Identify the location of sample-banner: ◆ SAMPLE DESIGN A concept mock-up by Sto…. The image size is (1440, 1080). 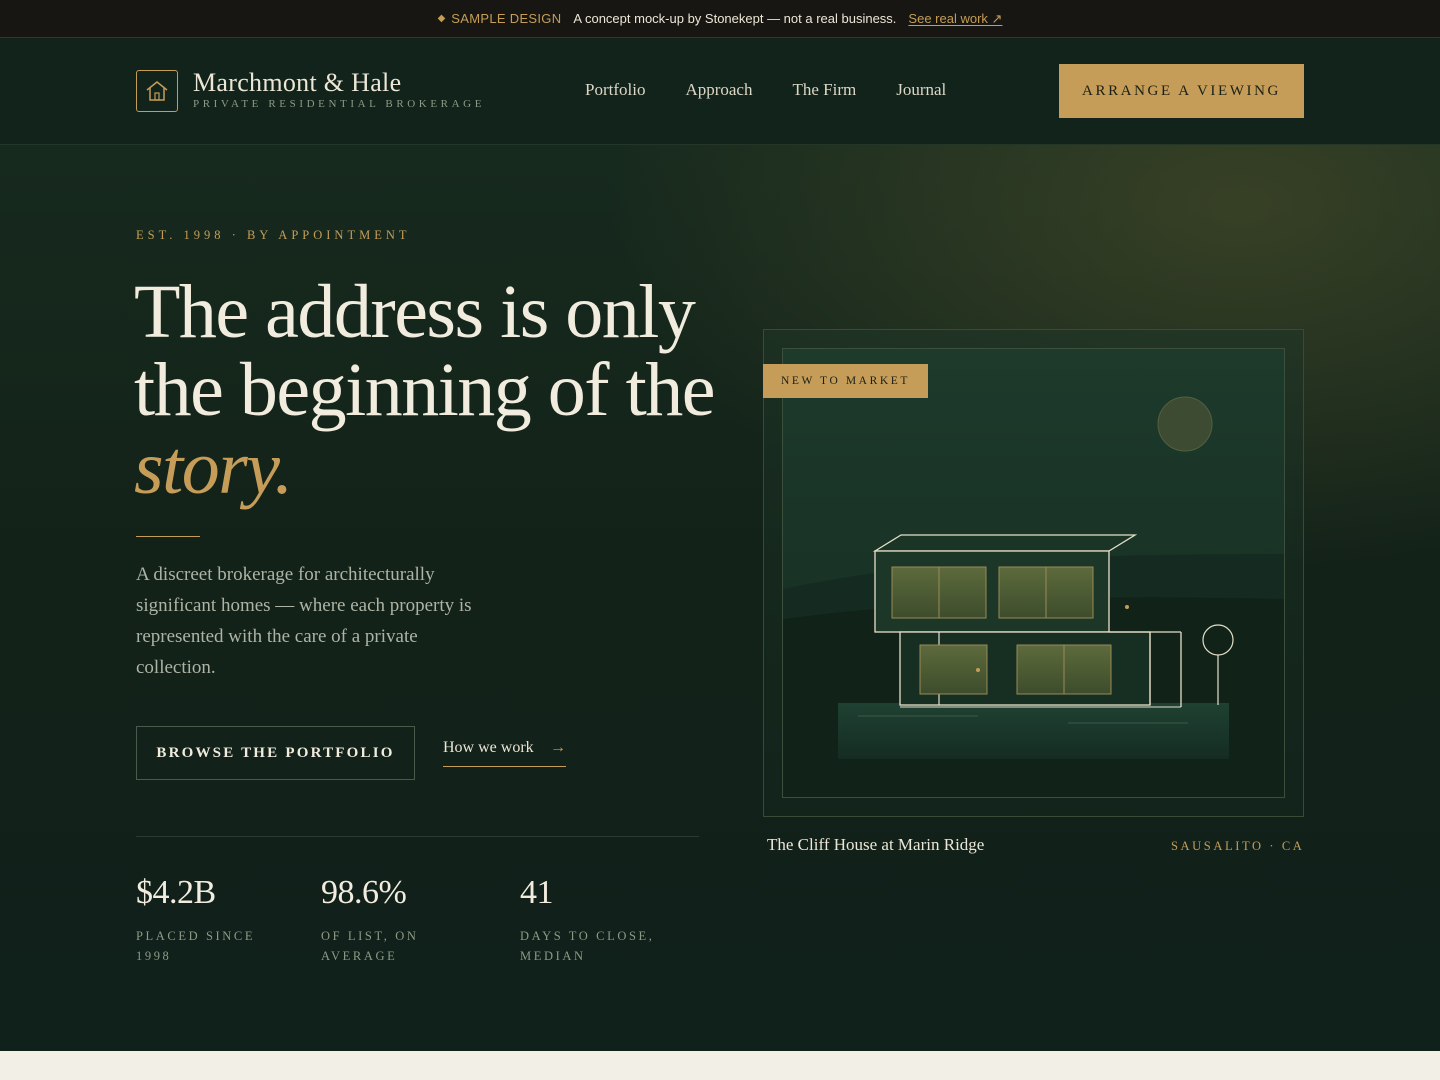
(720, 19).